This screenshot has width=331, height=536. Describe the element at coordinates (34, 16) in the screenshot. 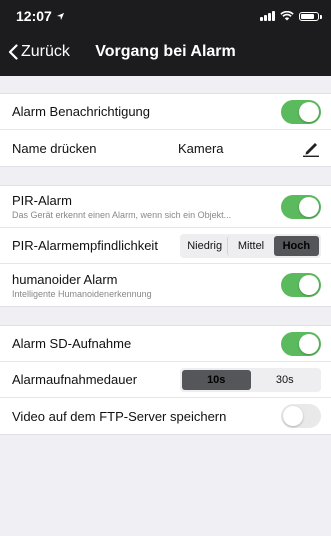

I see `status-time: 12:07` at that location.